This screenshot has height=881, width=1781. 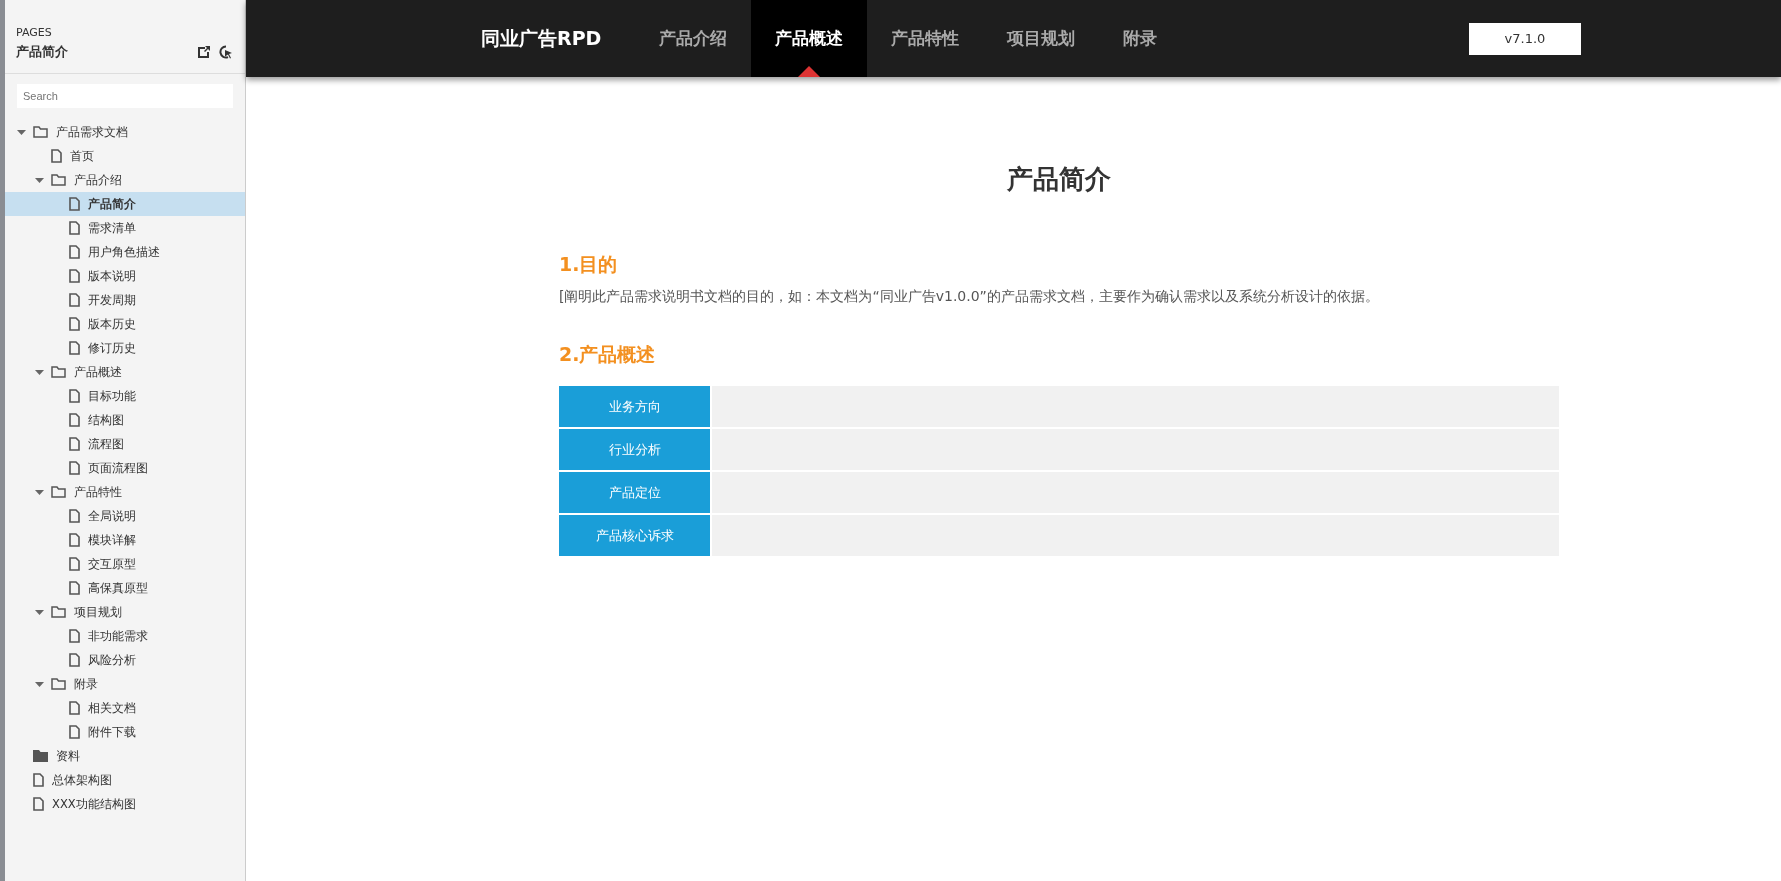 I want to click on nav-tab: 产品特性, so click(x=925, y=38).